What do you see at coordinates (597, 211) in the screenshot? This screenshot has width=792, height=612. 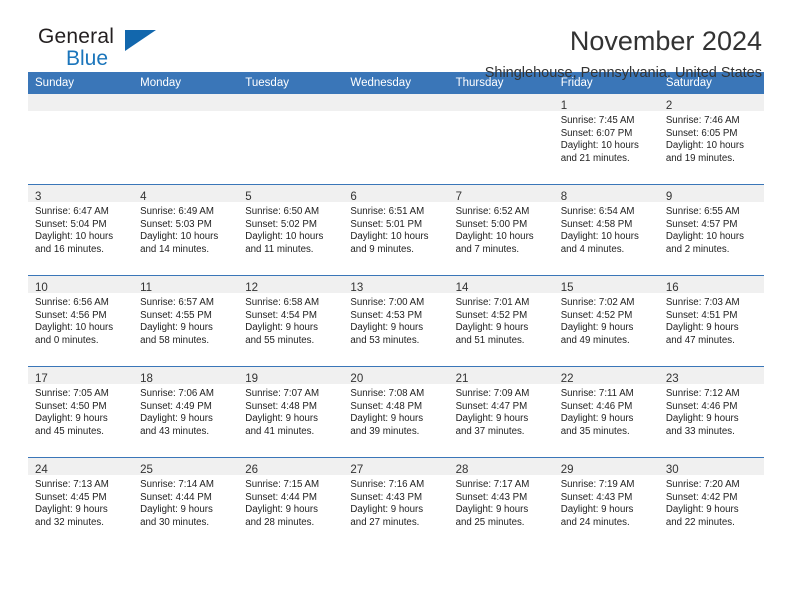 I see `sunrise-text: Sunrise: 6:54 AM` at bounding box center [597, 211].